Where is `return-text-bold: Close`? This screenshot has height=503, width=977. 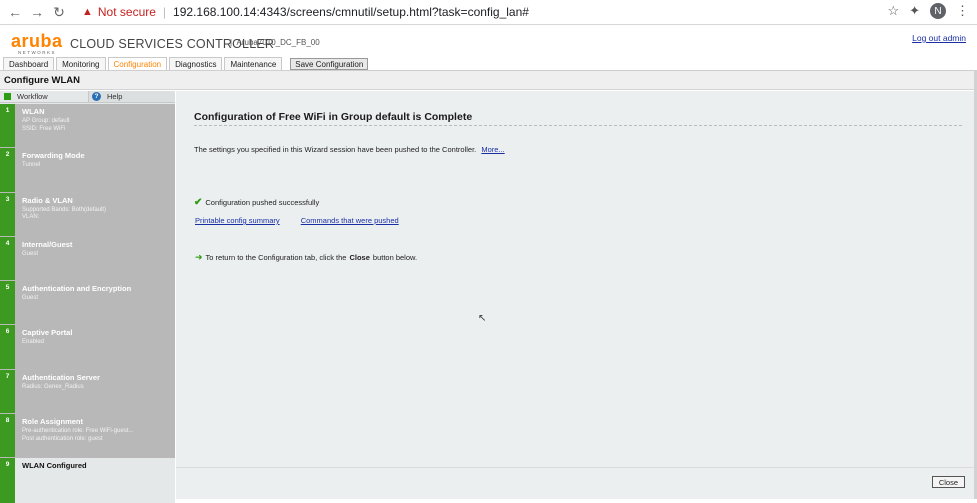
return-text-bold: Close is located at coordinates (359, 257).